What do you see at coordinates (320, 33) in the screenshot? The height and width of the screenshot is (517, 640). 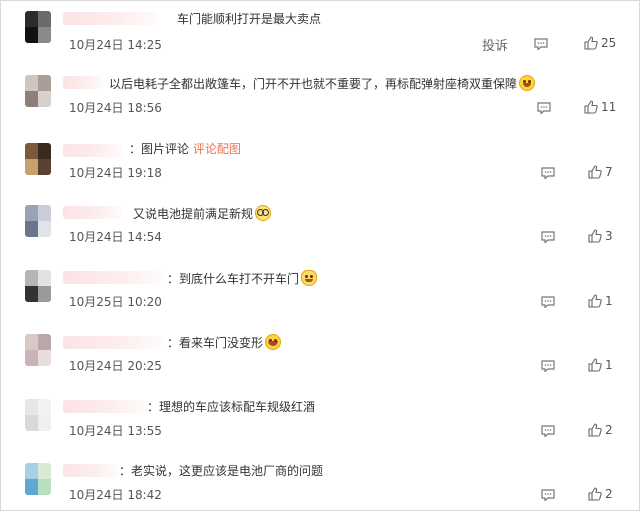 I see `comment-item: 车门能顺利打开是最大卖点 10月24日 14:25 投诉 25` at bounding box center [320, 33].